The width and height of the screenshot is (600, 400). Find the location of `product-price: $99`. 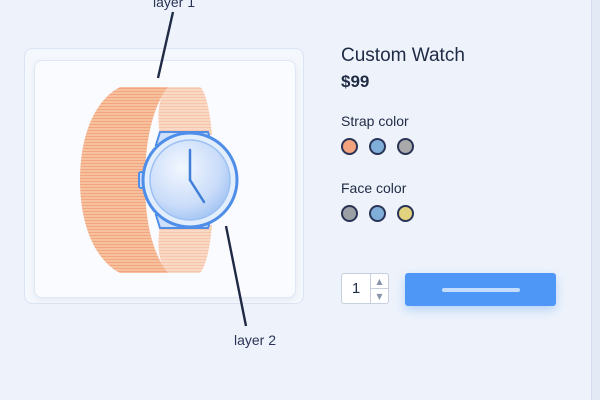

product-price: $99 is located at coordinates (355, 81).